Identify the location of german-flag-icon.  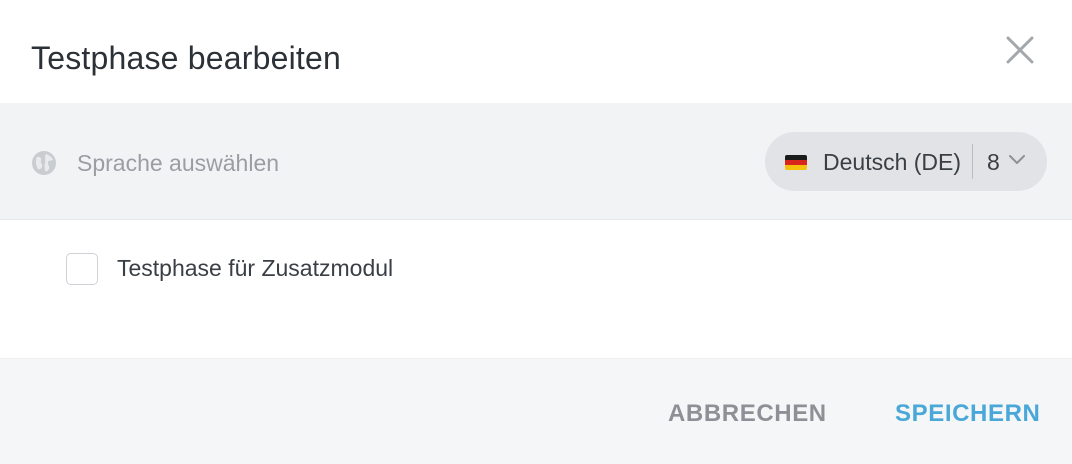
(796, 162).